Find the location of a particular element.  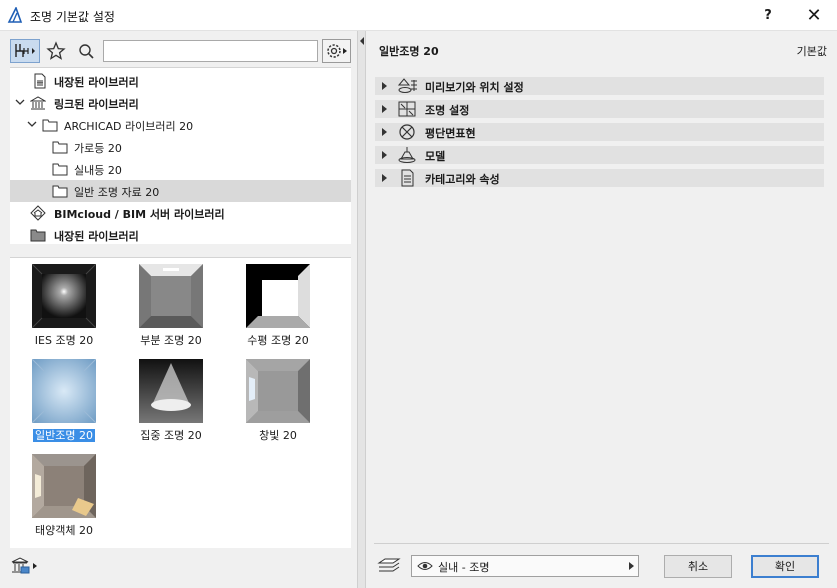

thumbnail-sun-object: 태양객체 20 is located at coordinates (64, 497).